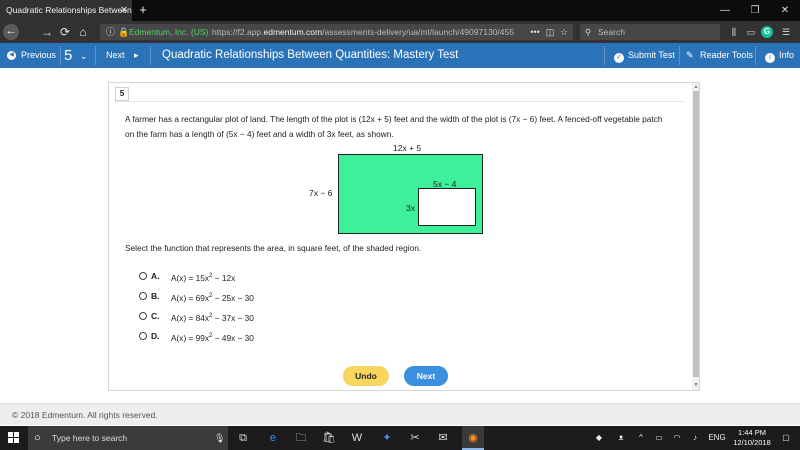 This screenshot has width=800, height=450. Describe the element at coordinates (212, 297) in the screenshot. I see `option-text: A(x) = 69x2 − 25x − 30` at that location.